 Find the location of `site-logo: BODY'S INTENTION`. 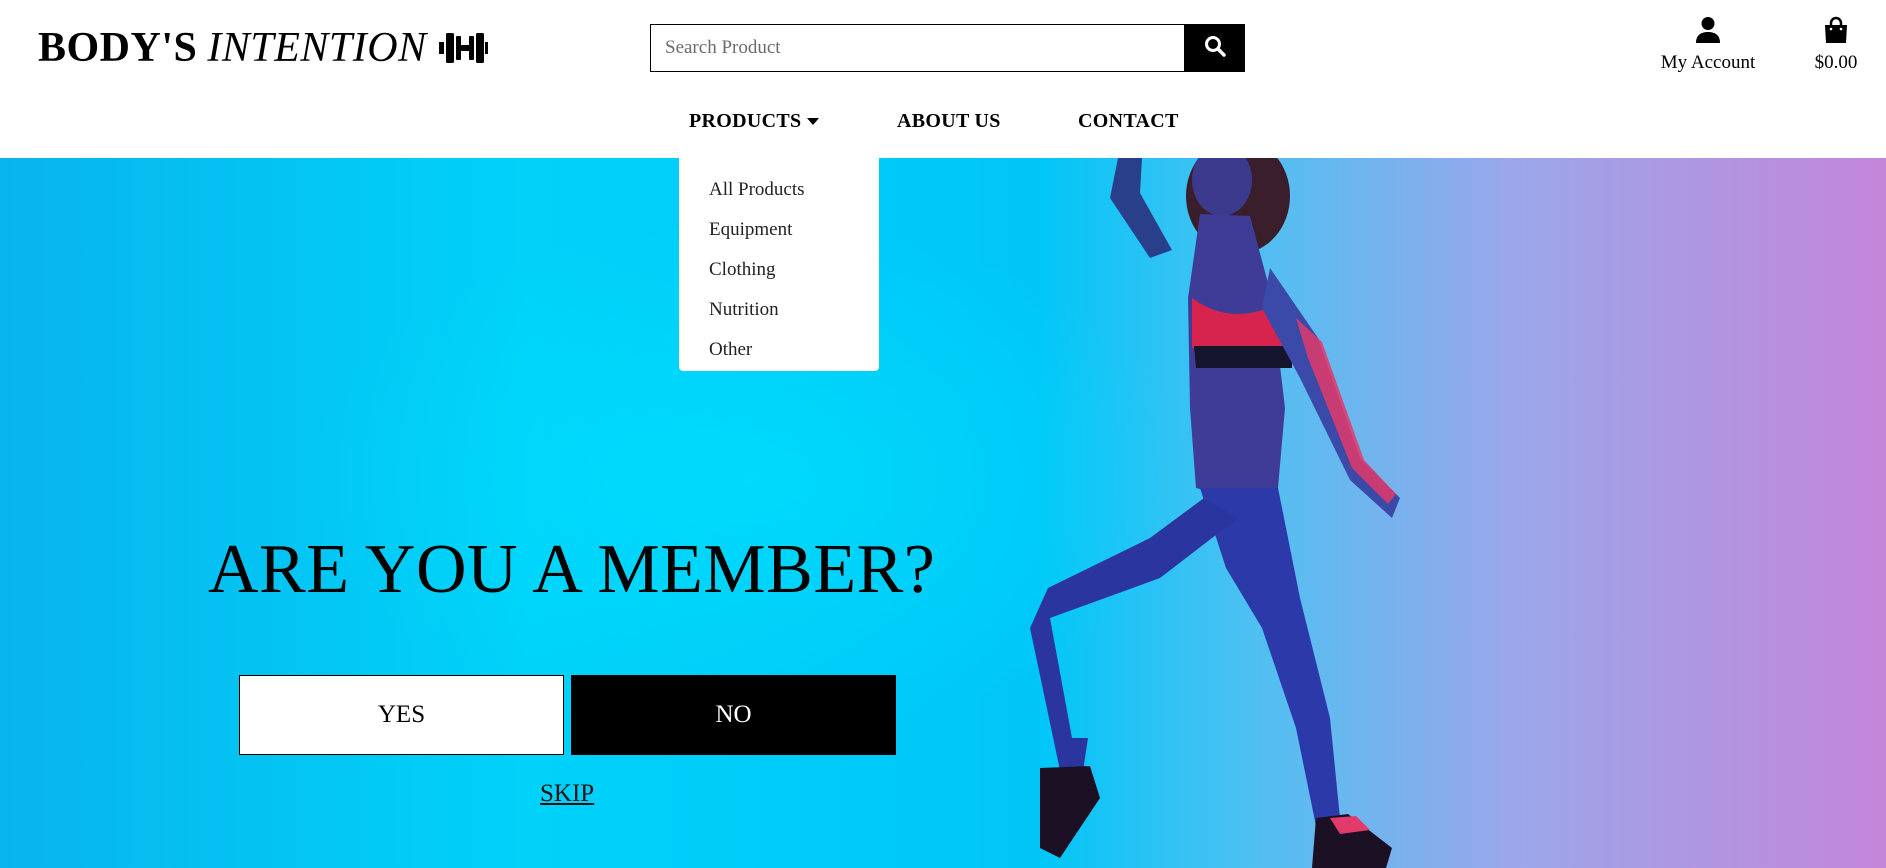

site-logo: BODY'S INTENTION is located at coordinates (263, 48).